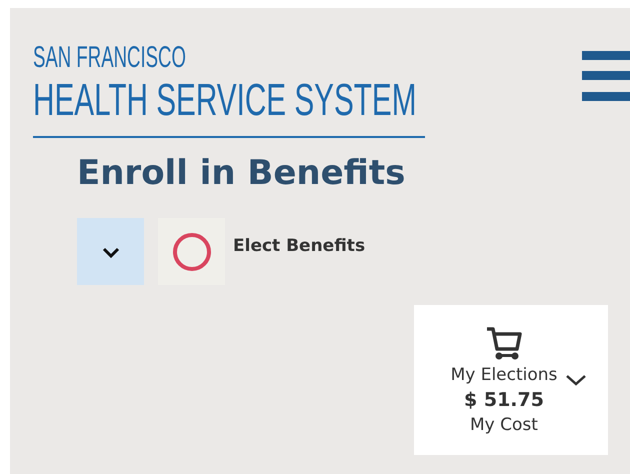 The image size is (630, 474). Describe the element at coordinates (606, 76) in the screenshot. I see `menu-icon` at that location.